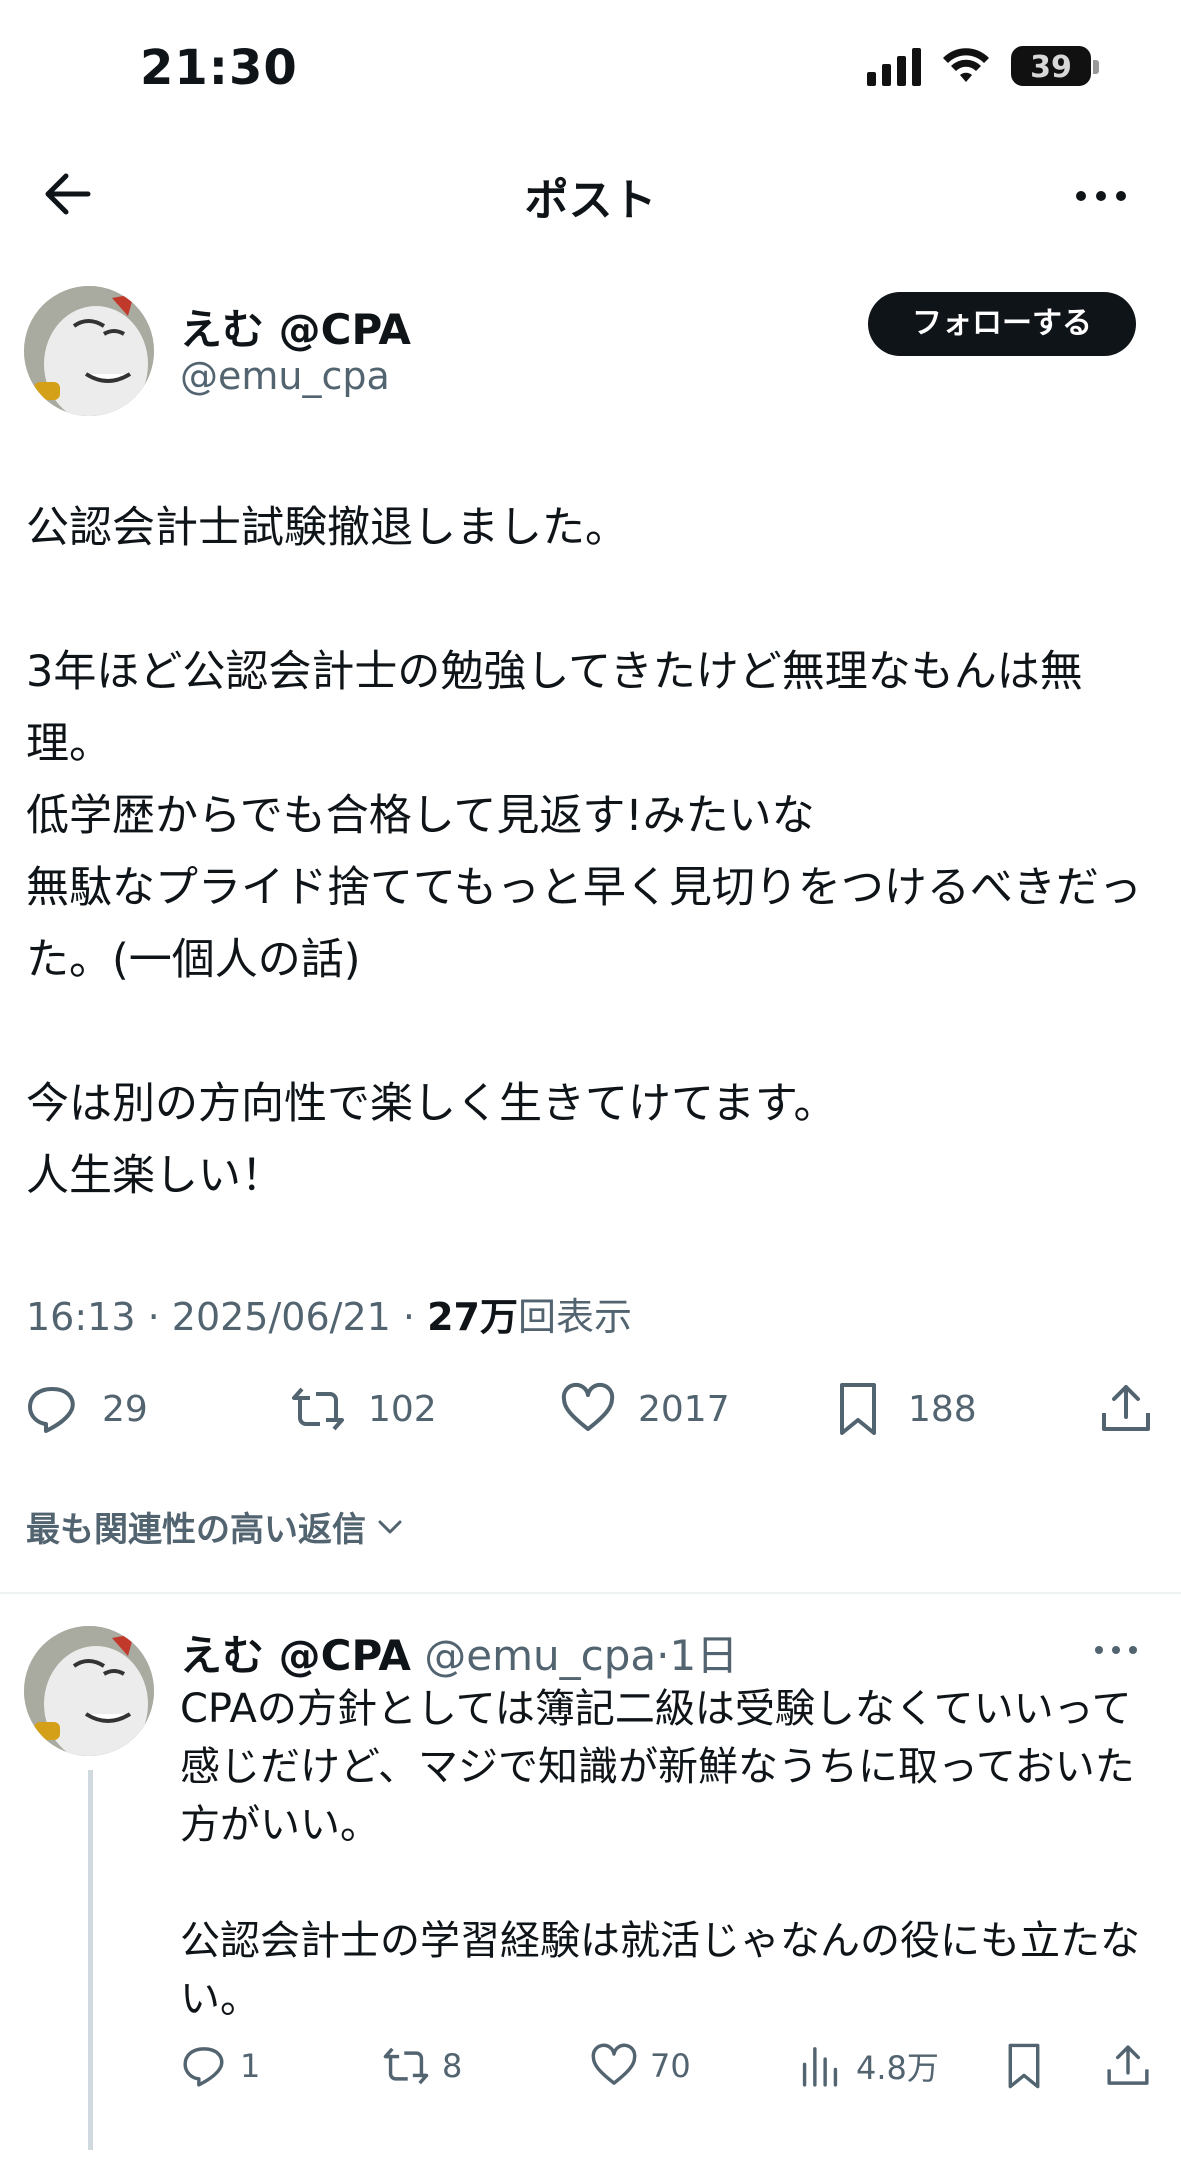  Describe the element at coordinates (86, 1409) in the screenshot. I see `reply-button: 29` at that location.